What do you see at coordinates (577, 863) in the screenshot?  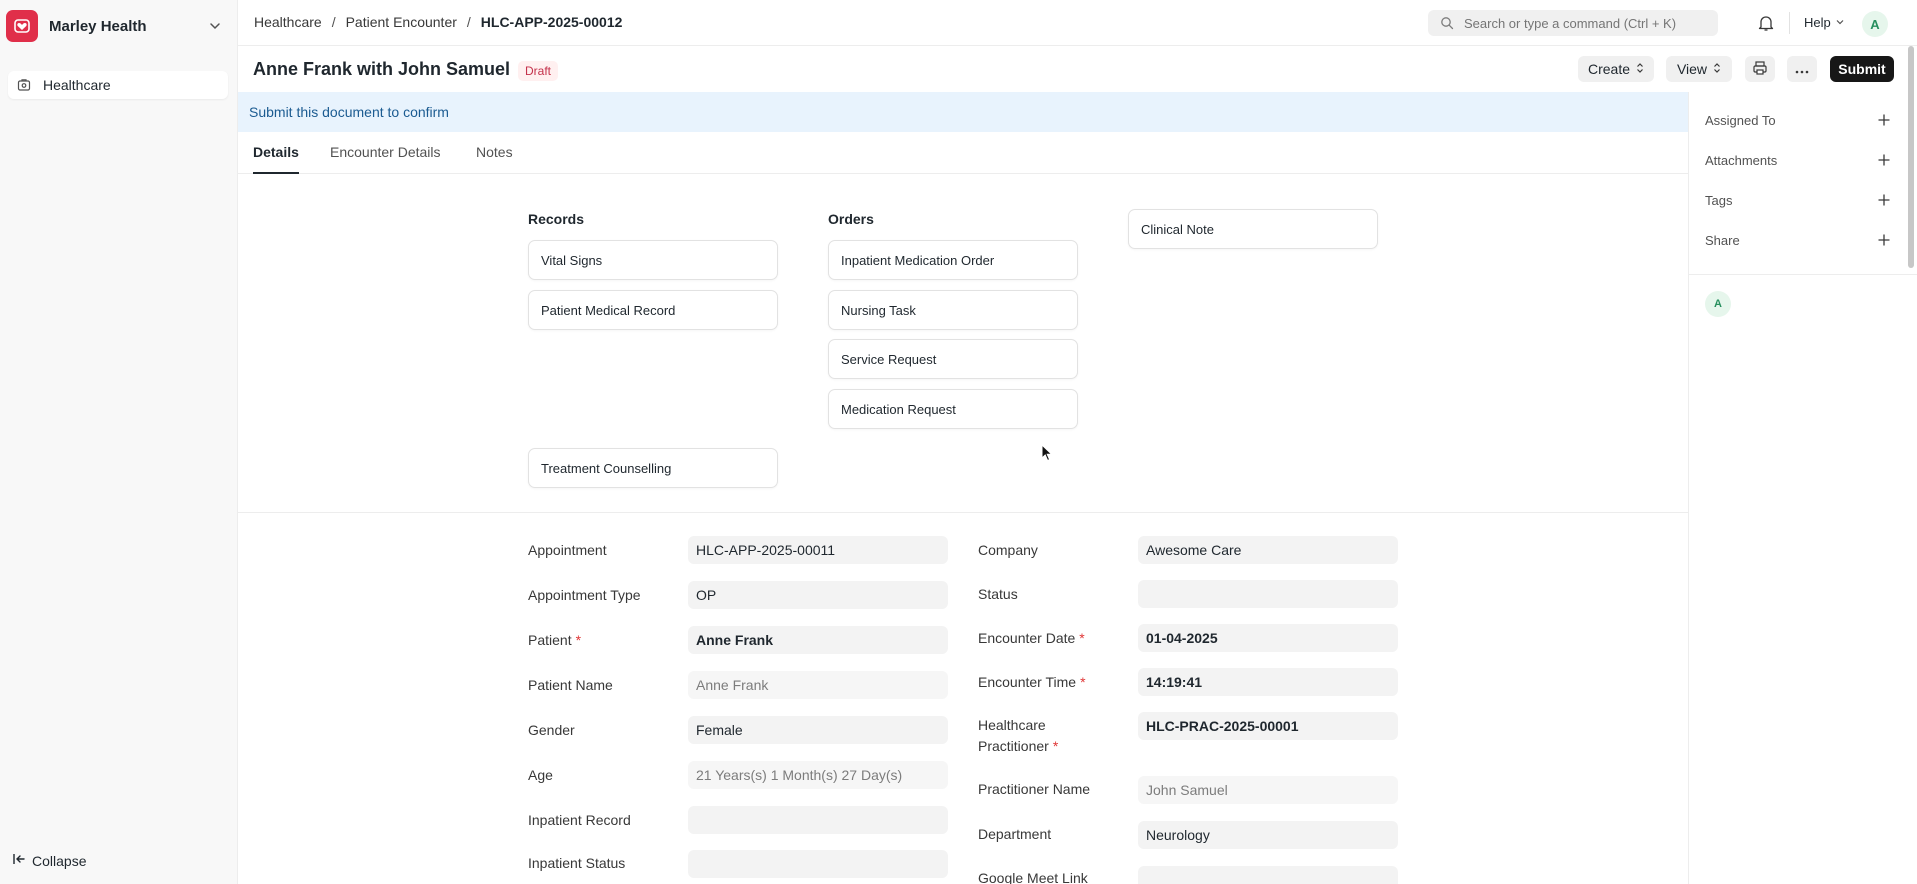 I see `inpatient-status-label: Inpatient Status` at bounding box center [577, 863].